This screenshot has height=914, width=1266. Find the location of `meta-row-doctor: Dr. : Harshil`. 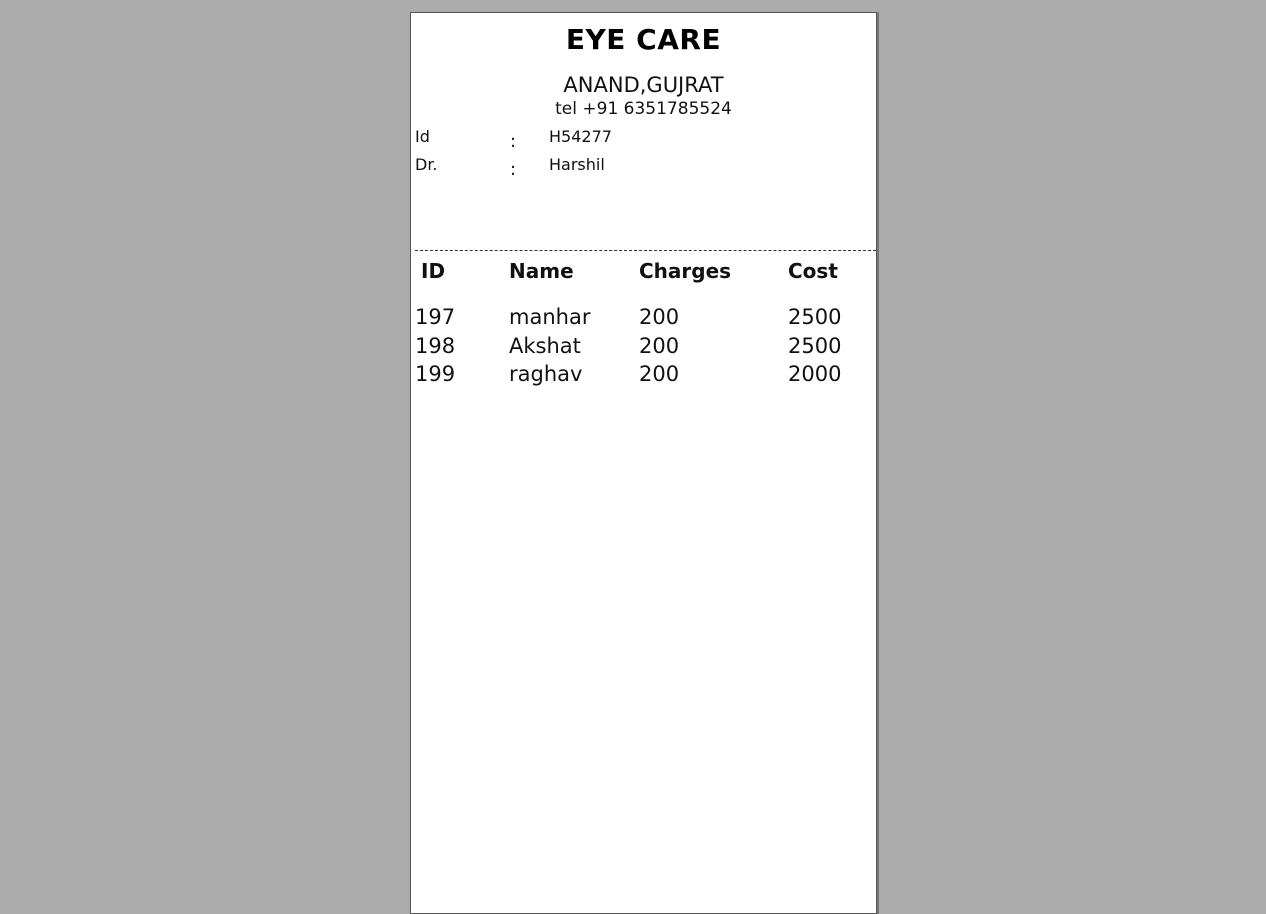

meta-row-doctor: Dr. : Harshil is located at coordinates (635, 167).